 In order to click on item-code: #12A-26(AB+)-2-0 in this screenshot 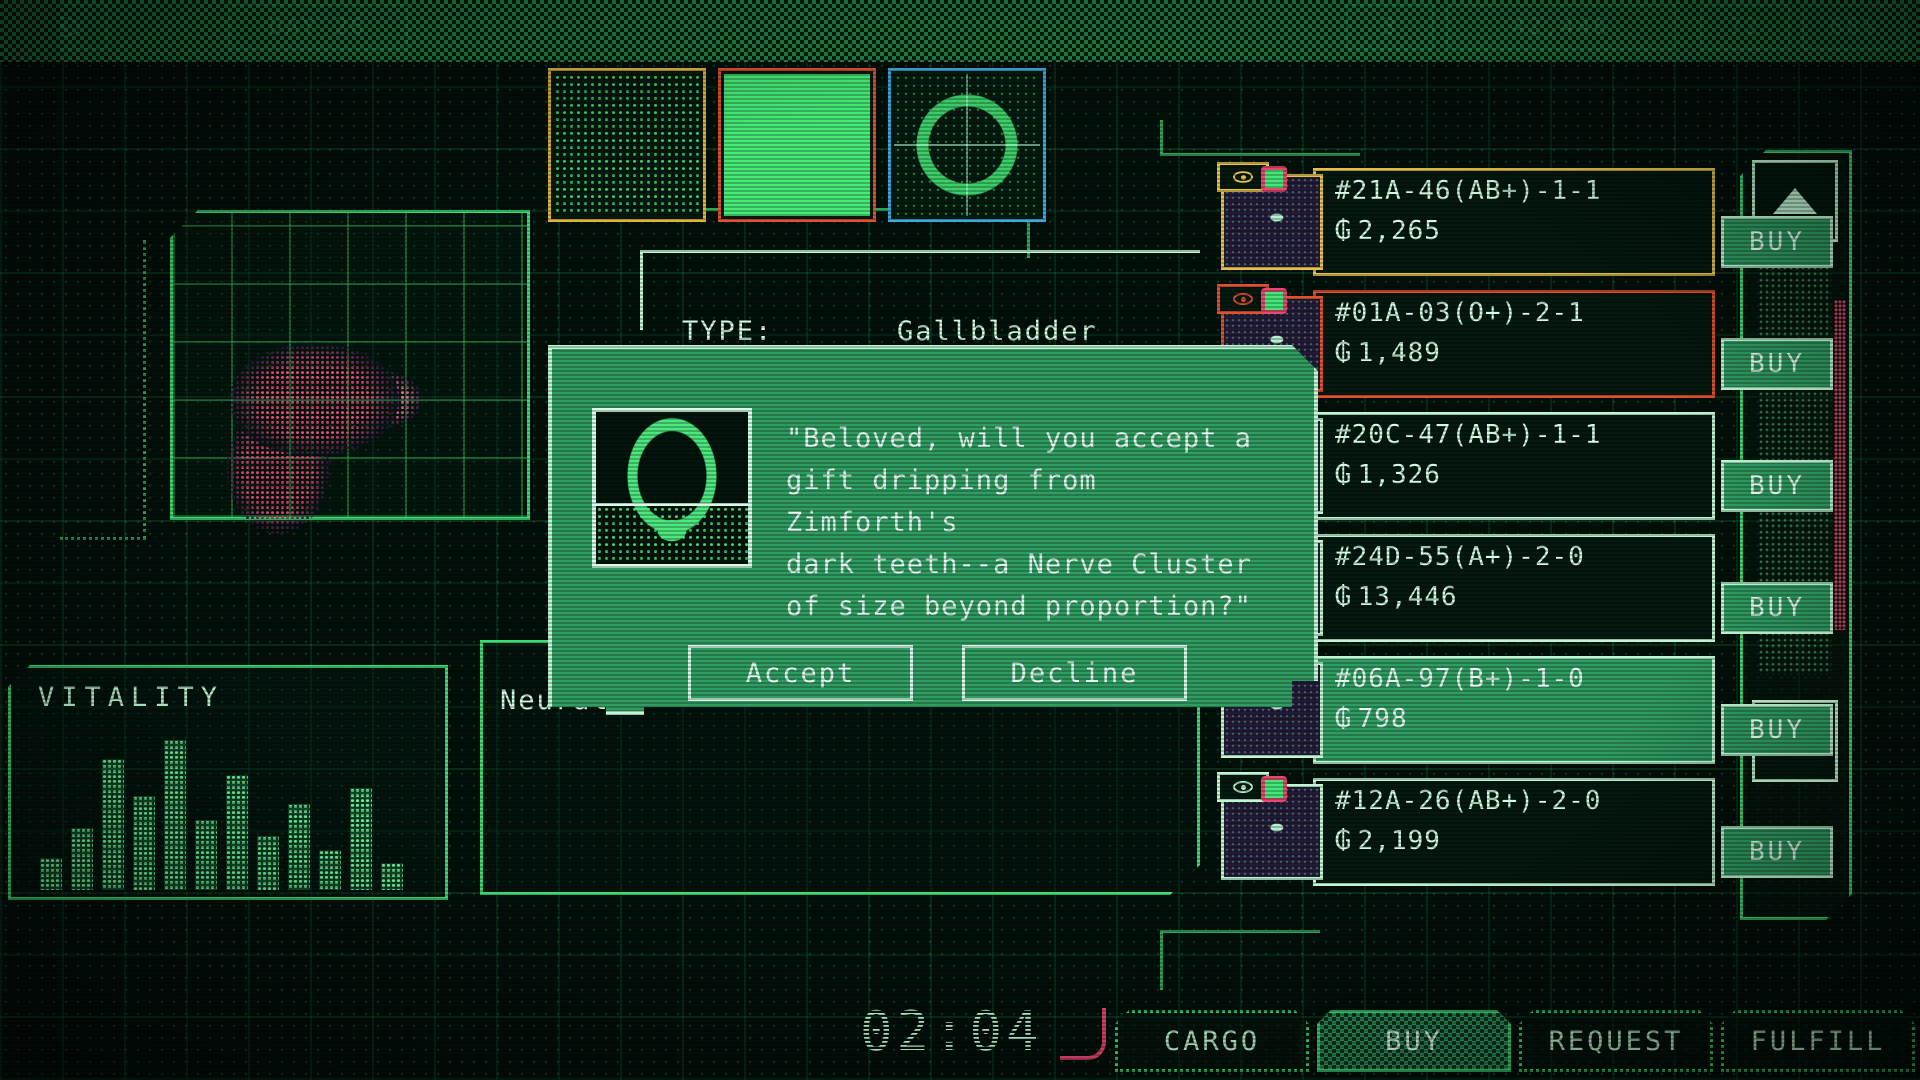, I will do `click(1468, 801)`.